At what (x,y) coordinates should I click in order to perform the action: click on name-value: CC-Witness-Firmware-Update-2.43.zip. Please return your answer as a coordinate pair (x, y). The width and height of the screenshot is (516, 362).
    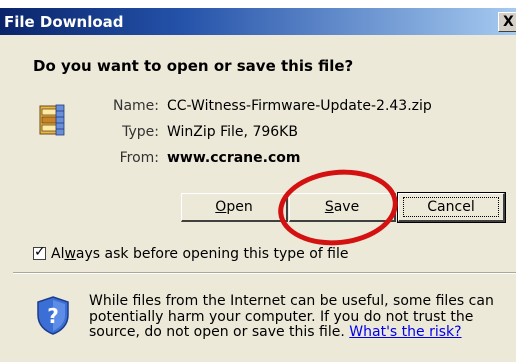
    Looking at the image, I should click on (299, 106).